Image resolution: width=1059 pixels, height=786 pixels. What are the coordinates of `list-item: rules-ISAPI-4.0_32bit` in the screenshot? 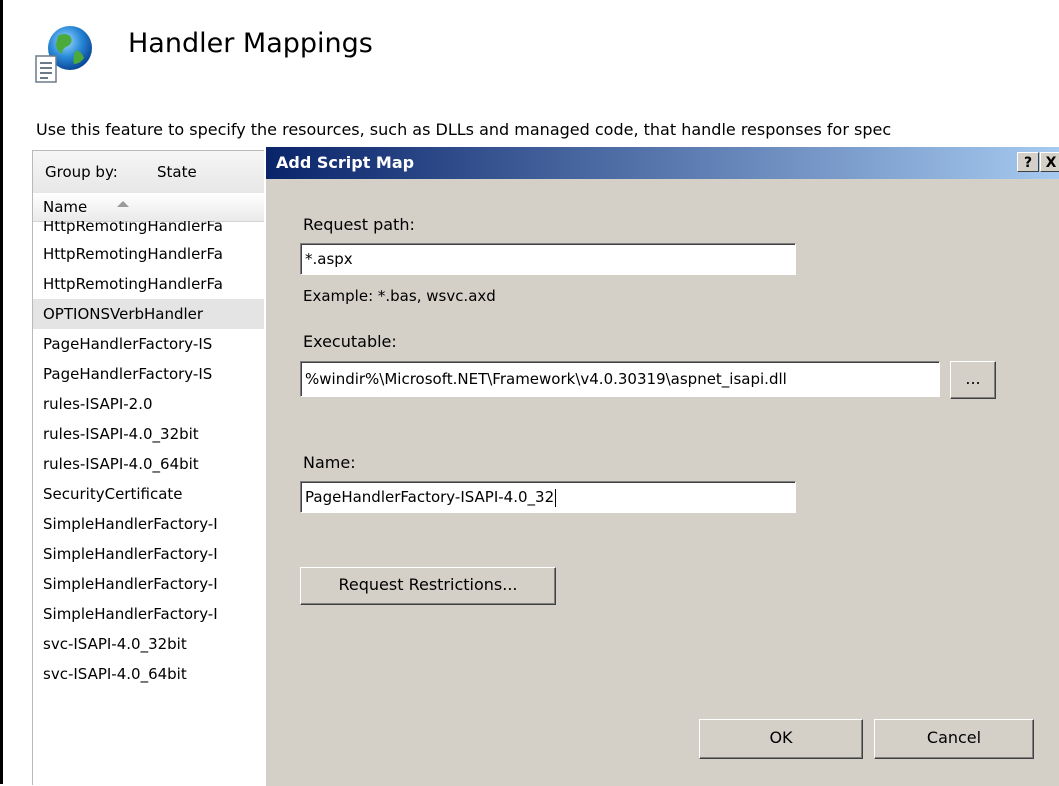 It's located at (163, 434).